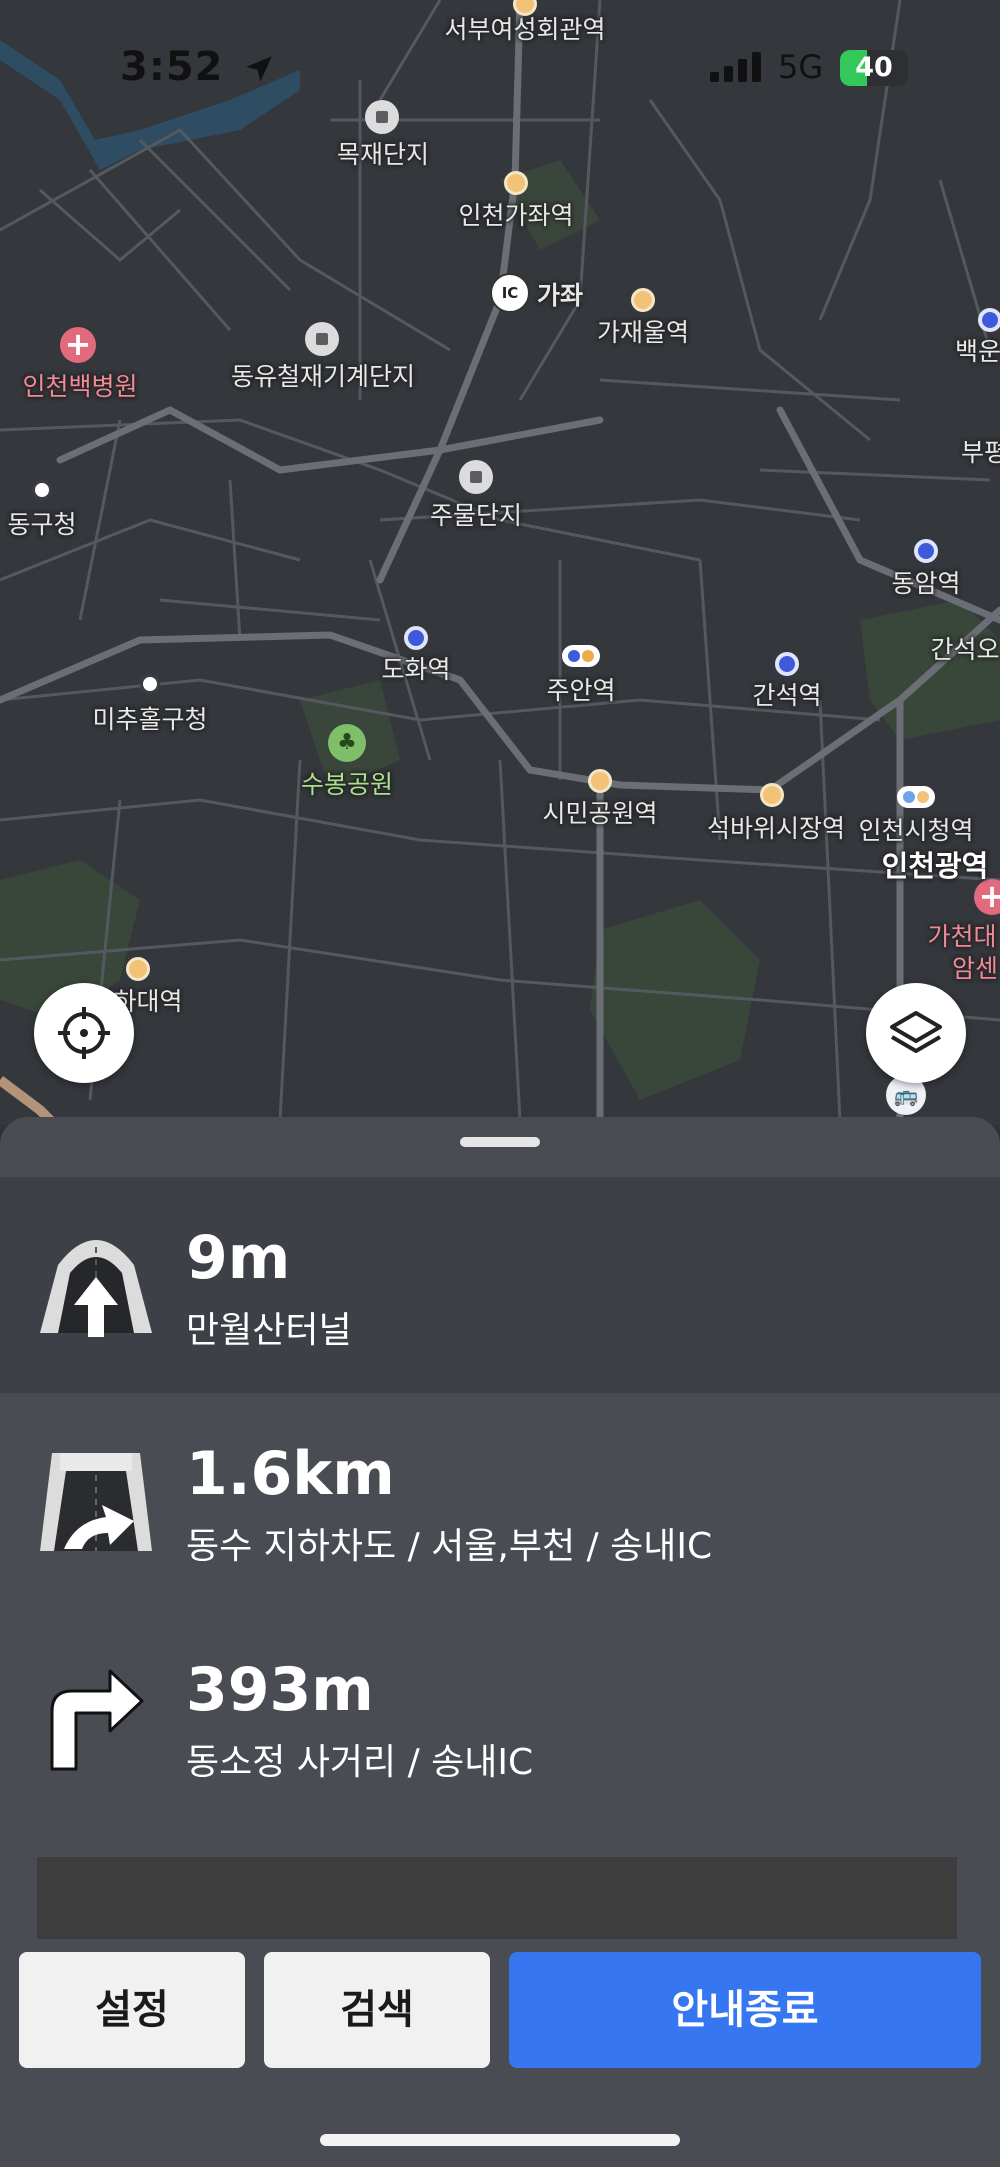  I want to click on step-description: 동수 지하차도 / 서울,부천 / 송내IC, so click(449, 1546).